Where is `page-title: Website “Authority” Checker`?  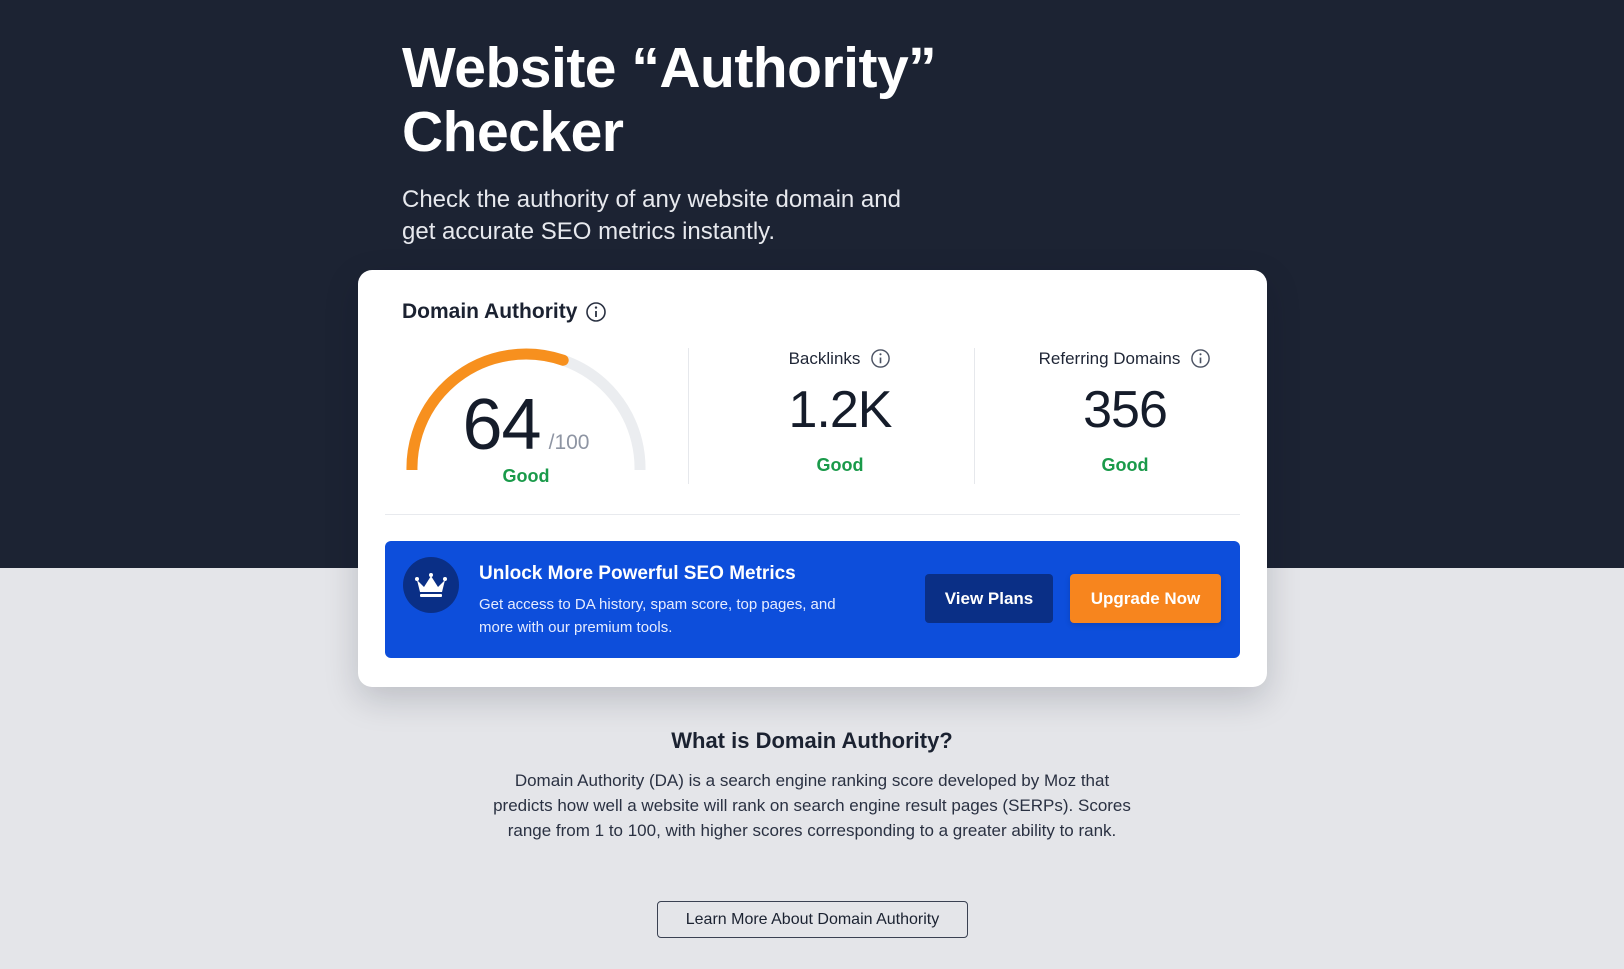 page-title: Website “Authority” Checker is located at coordinates (712, 100).